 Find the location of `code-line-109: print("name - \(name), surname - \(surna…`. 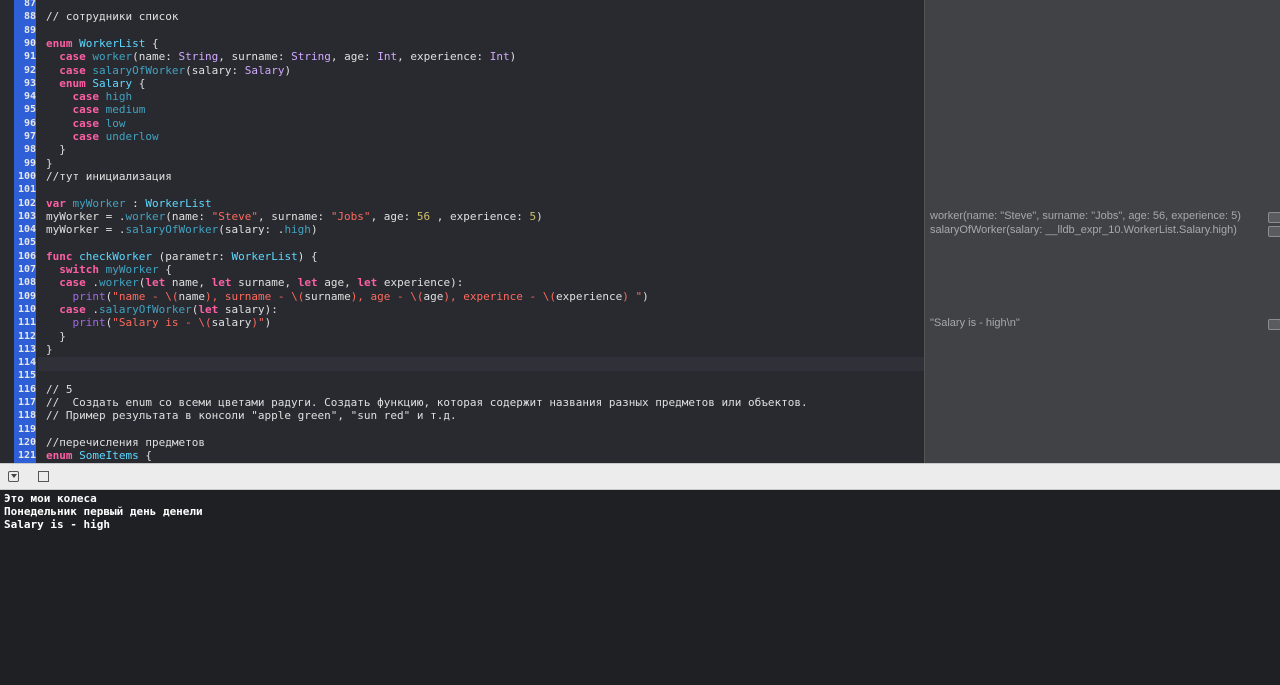

code-line-109: print("name - \(name), surname - \(surna… is located at coordinates (360, 296).